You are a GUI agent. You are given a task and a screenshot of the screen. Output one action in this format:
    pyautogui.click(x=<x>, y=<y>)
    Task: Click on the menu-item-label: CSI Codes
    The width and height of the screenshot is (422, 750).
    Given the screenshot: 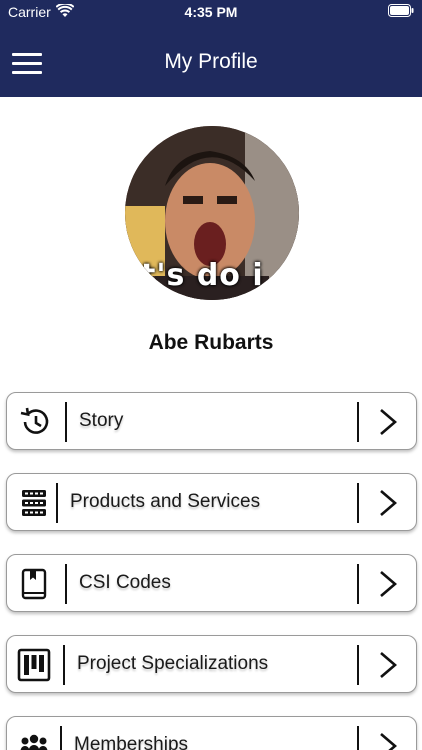 What is the action you would take?
    pyautogui.click(x=125, y=582)
    